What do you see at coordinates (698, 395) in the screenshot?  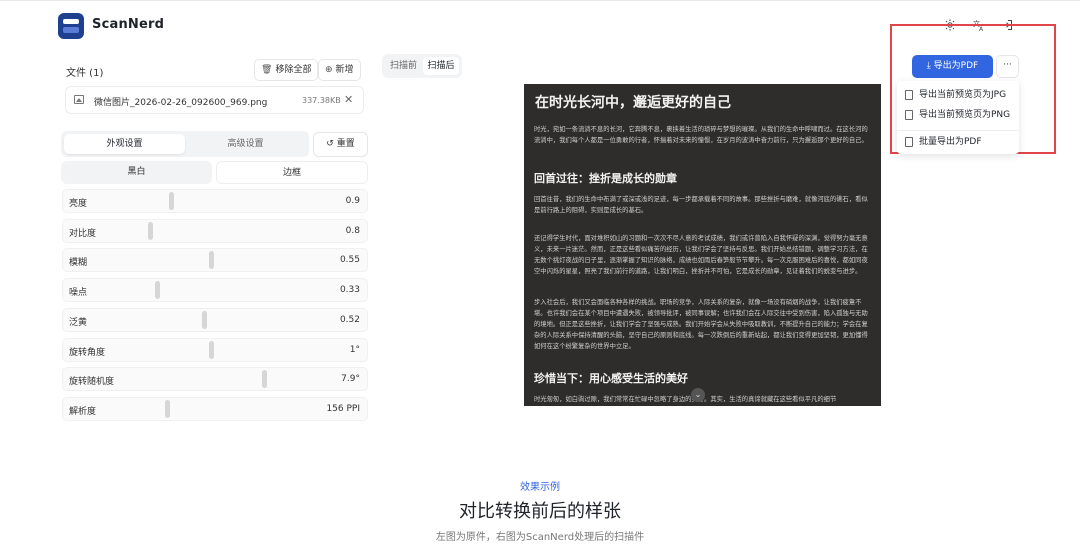 I see `scroll-down-icon: ⌄` at bounding box center [698, 395].